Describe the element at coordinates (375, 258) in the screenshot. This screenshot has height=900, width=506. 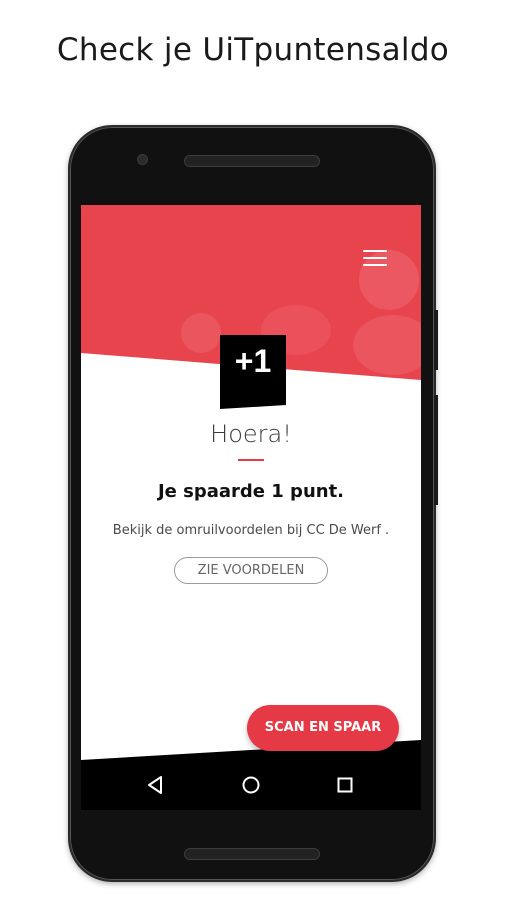
I see `hamburger-menu-icon` at that location.